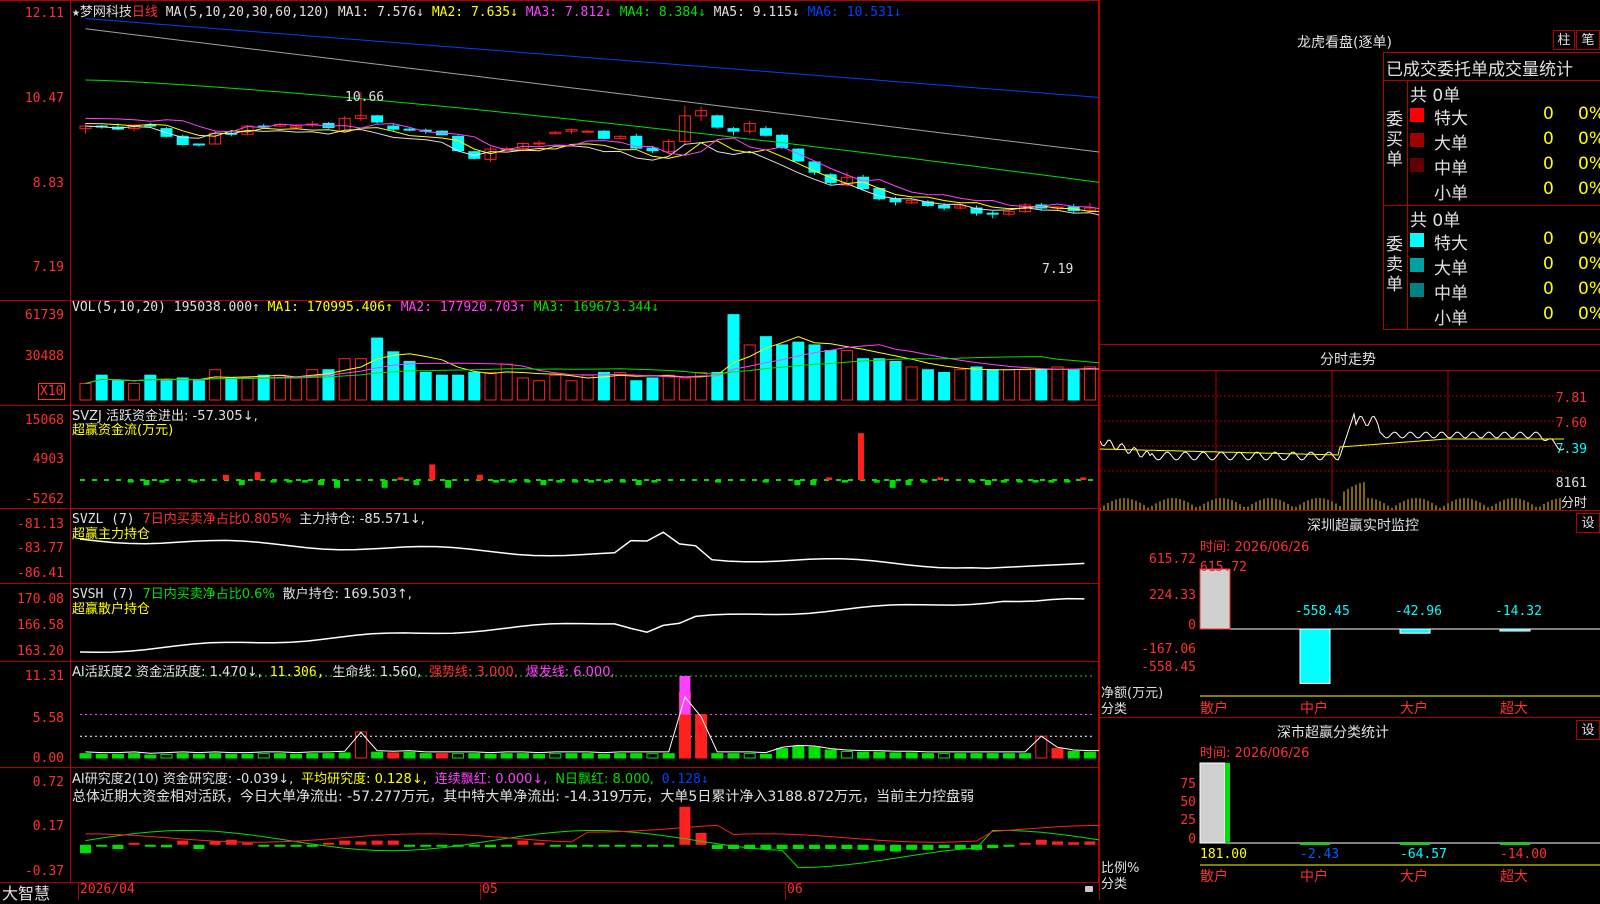 The image size is (1600, 904). Describe the element at coordinates (1168, 649) in the screenshot. I see `sz-y-tick: -167.06` at that location.